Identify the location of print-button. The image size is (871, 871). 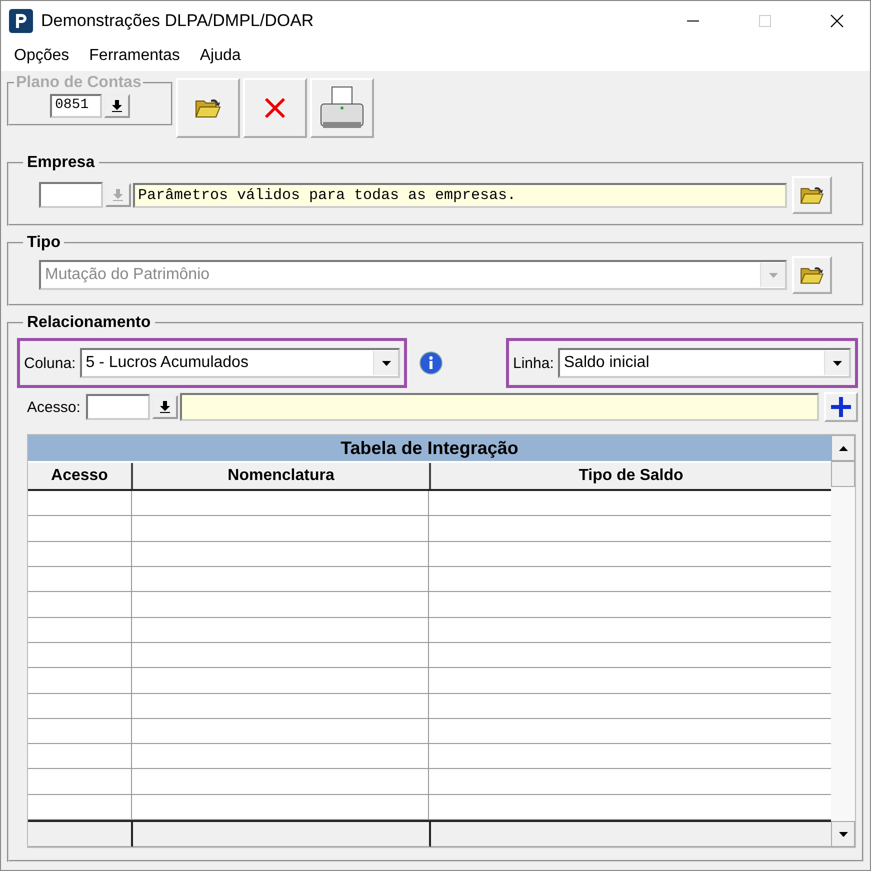
(342, 108).